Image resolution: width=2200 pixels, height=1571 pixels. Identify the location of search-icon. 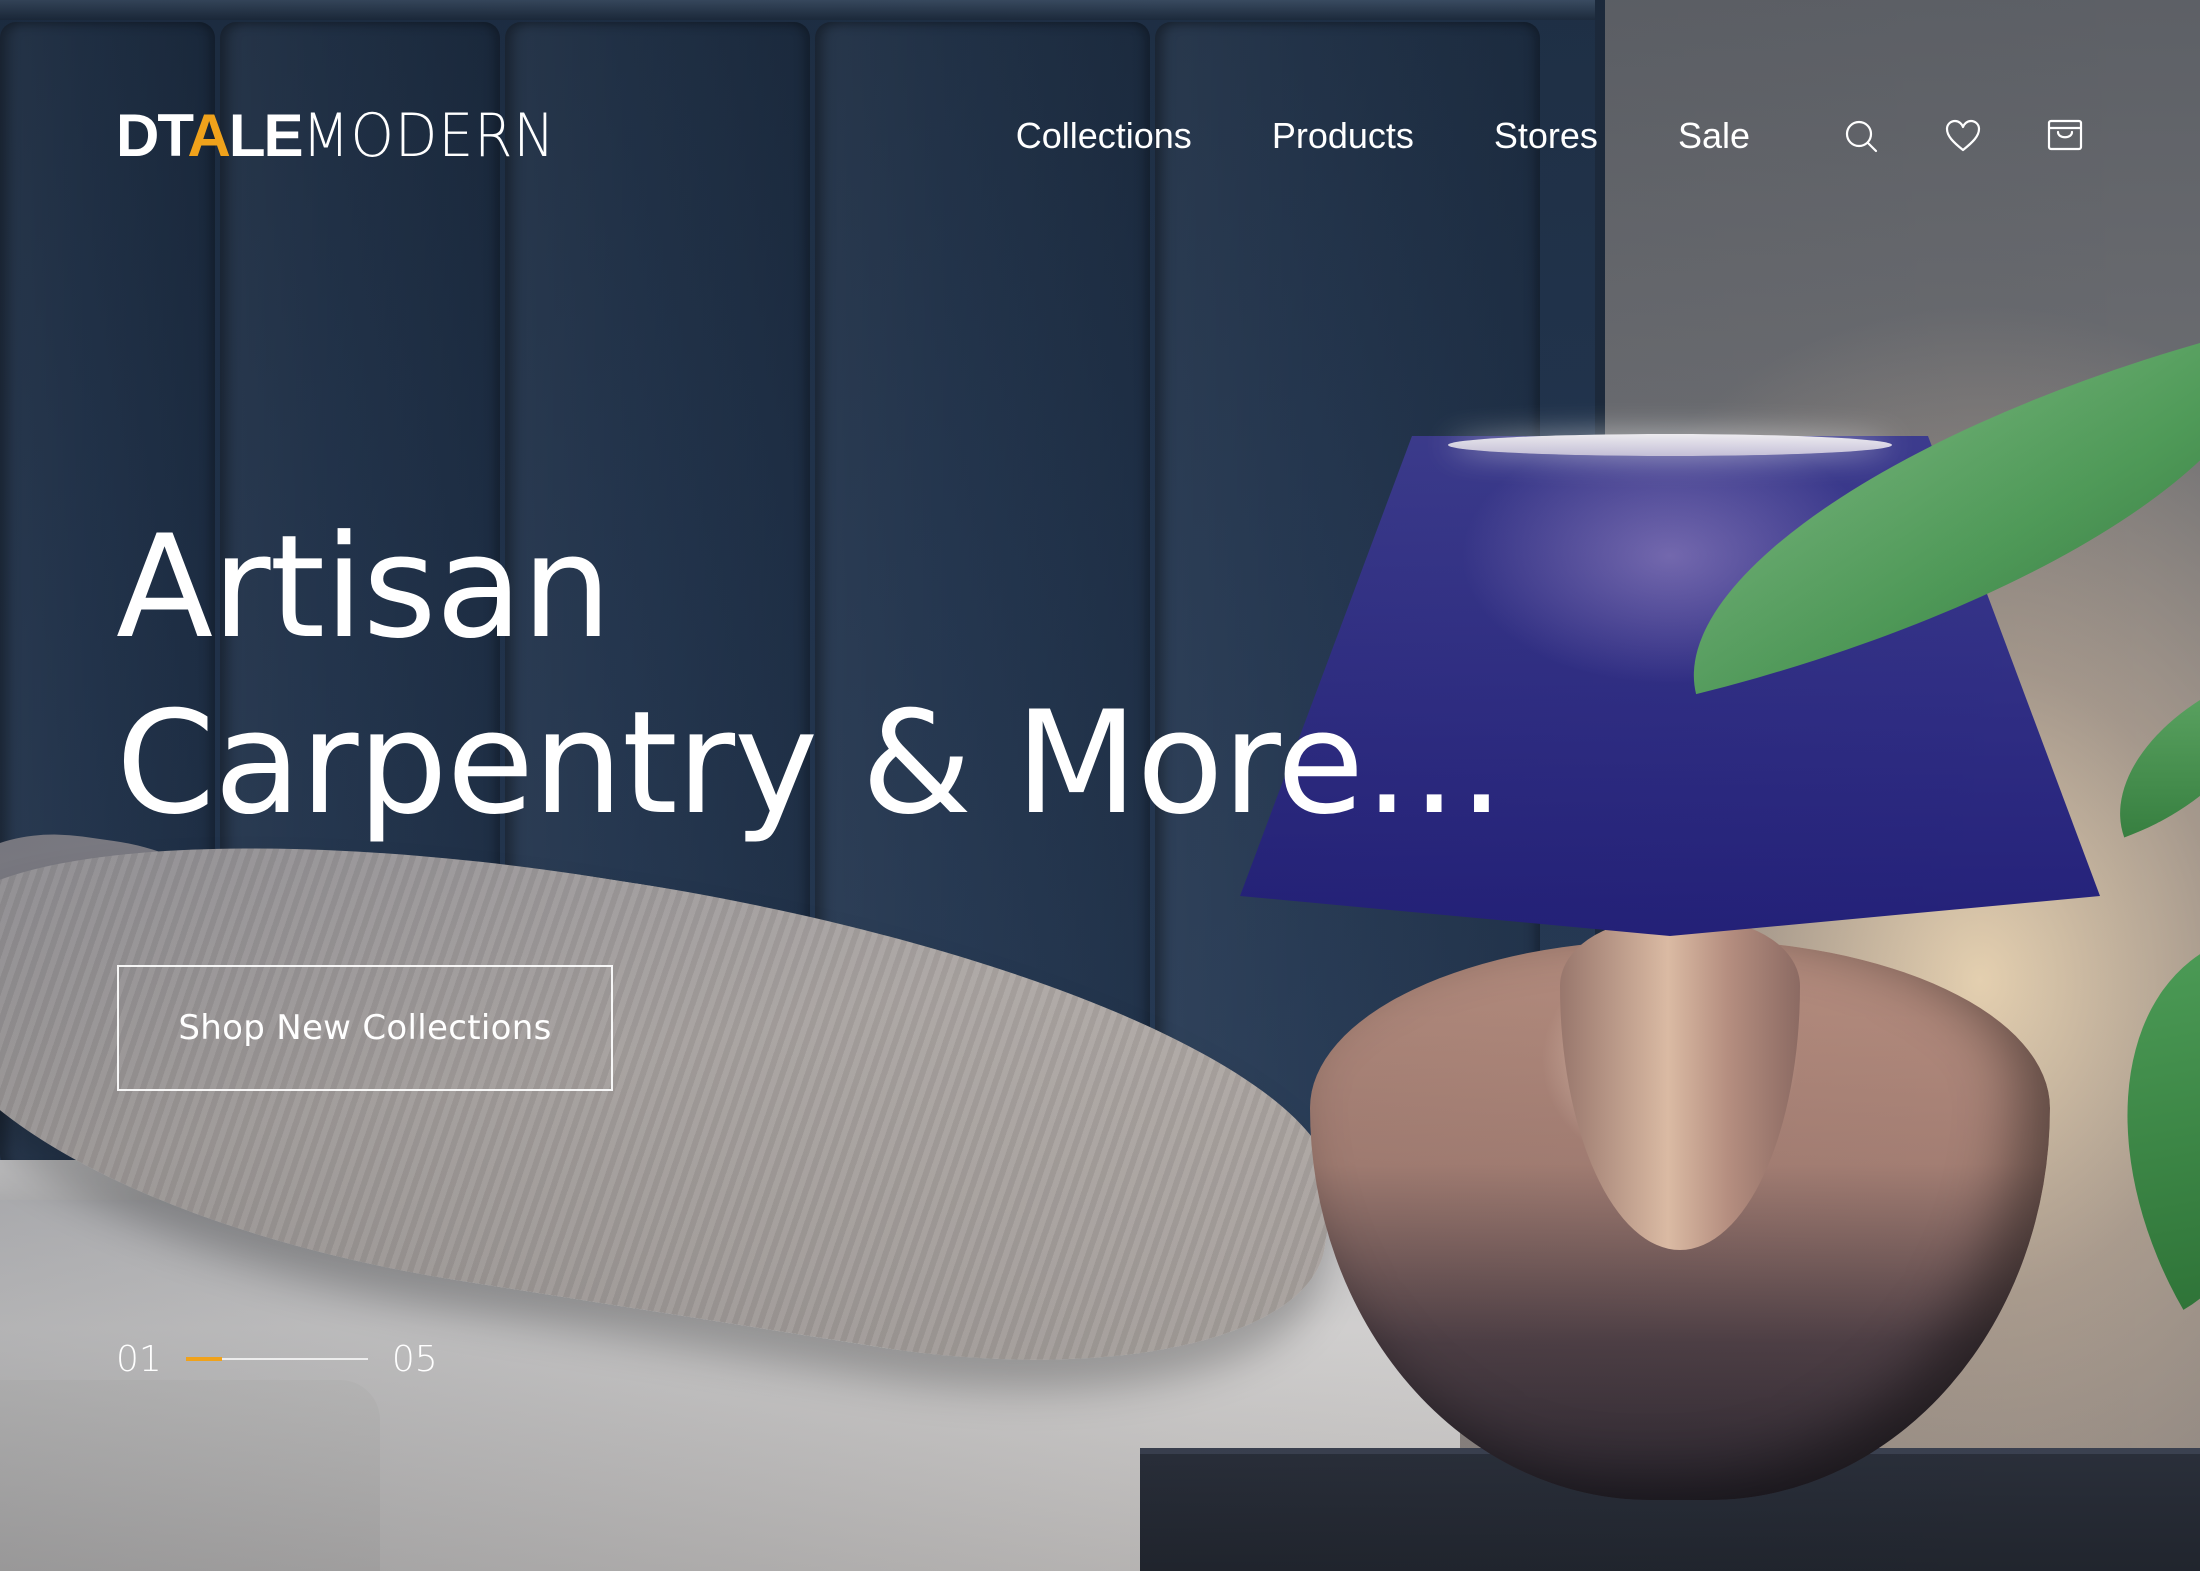
(1861, 136).